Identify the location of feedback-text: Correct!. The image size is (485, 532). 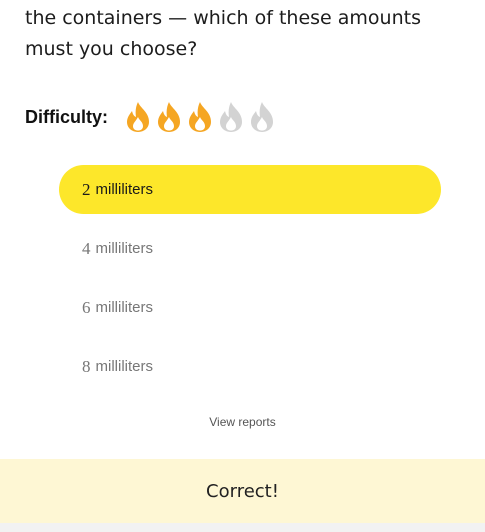
(242, 491).